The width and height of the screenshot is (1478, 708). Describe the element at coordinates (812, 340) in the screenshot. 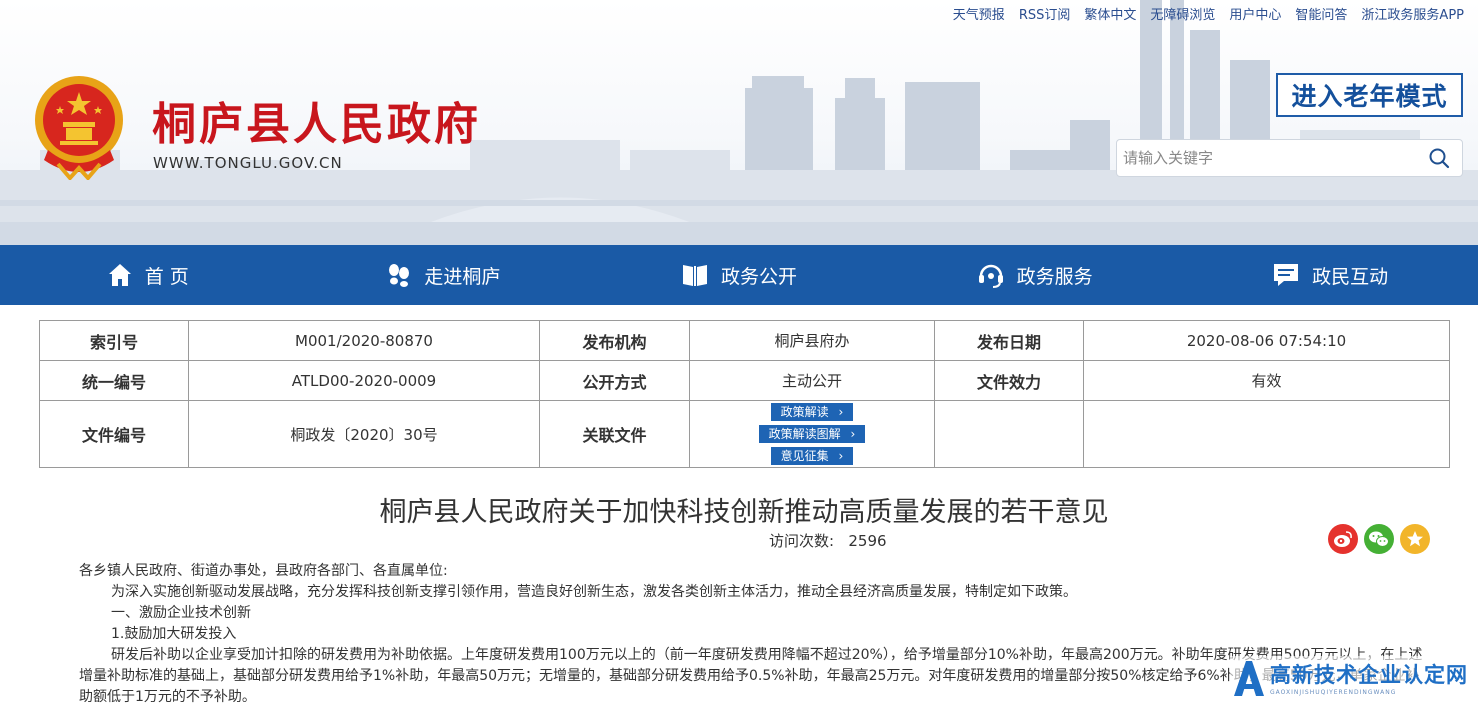

I see `issuing-agency-value: 桐庐县府办` at that location.